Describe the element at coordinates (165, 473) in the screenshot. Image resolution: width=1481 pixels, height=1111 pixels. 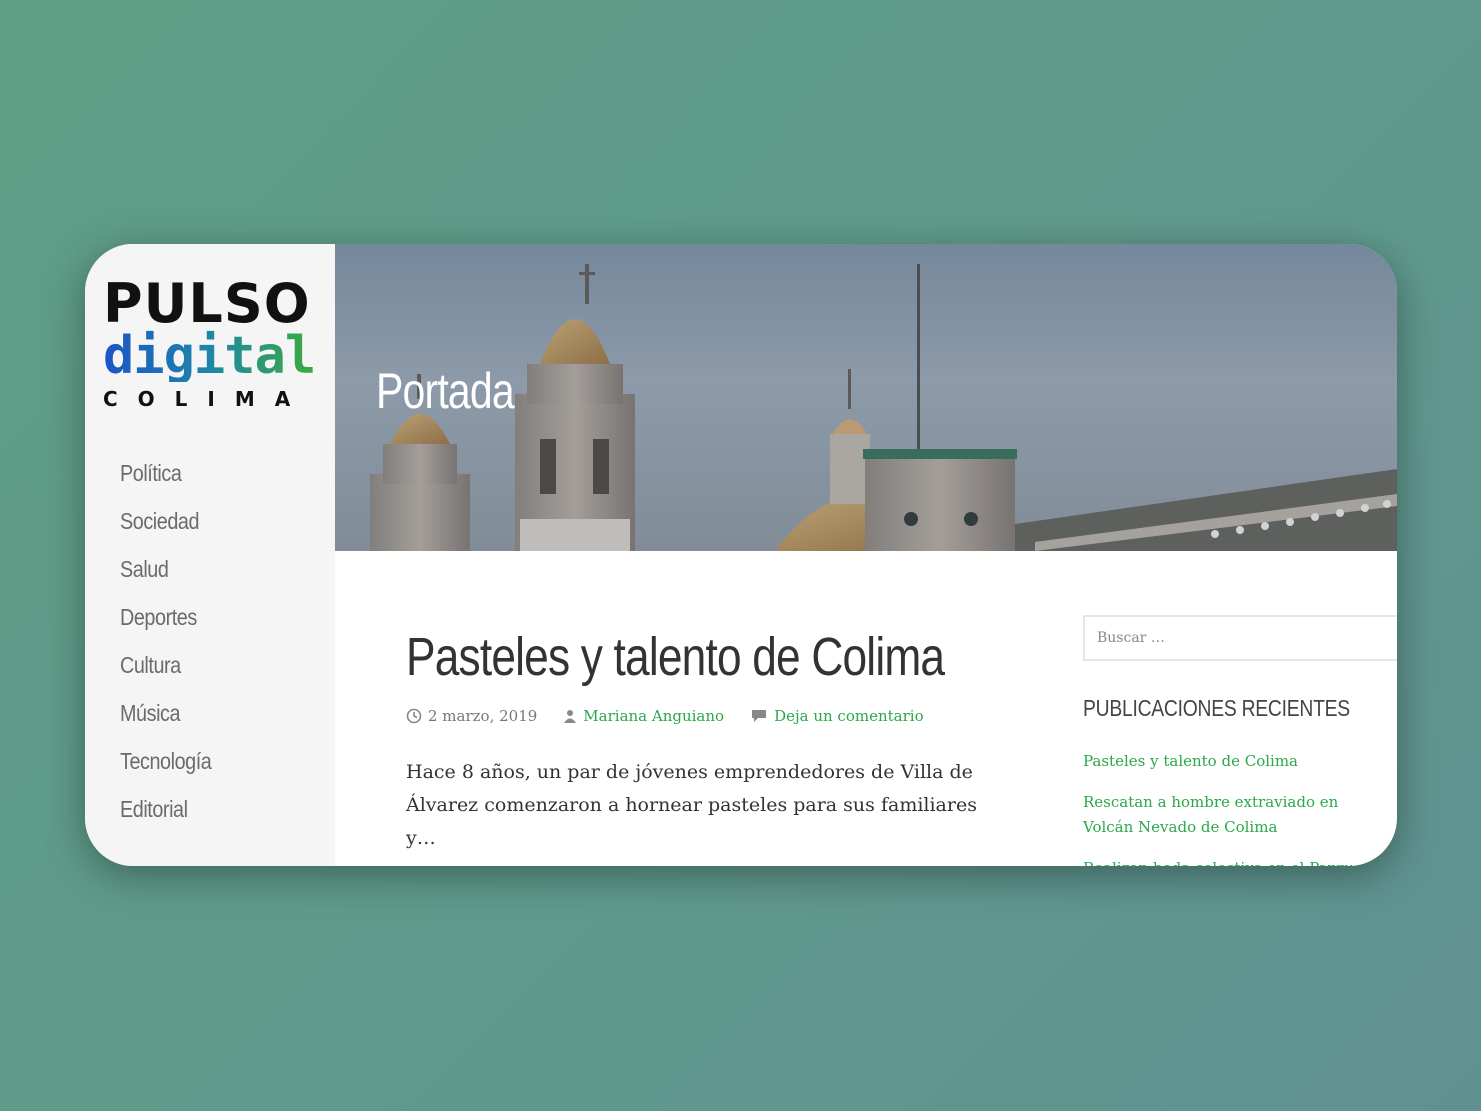
I see `nav-item-politica: Política` at that location.